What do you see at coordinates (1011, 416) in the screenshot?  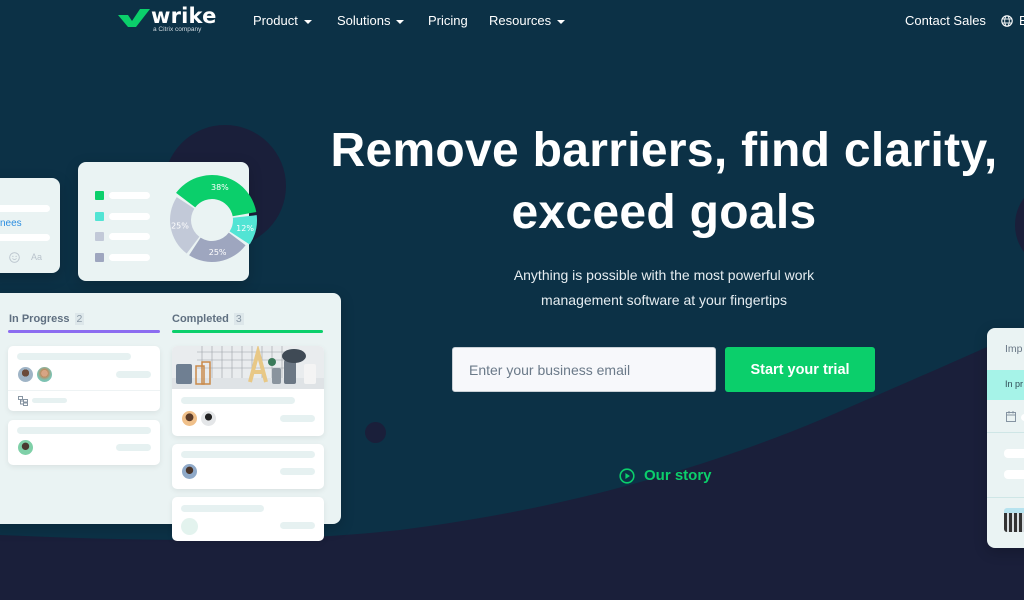 I see `calendar-icon` at bounding box center [1011, 416].